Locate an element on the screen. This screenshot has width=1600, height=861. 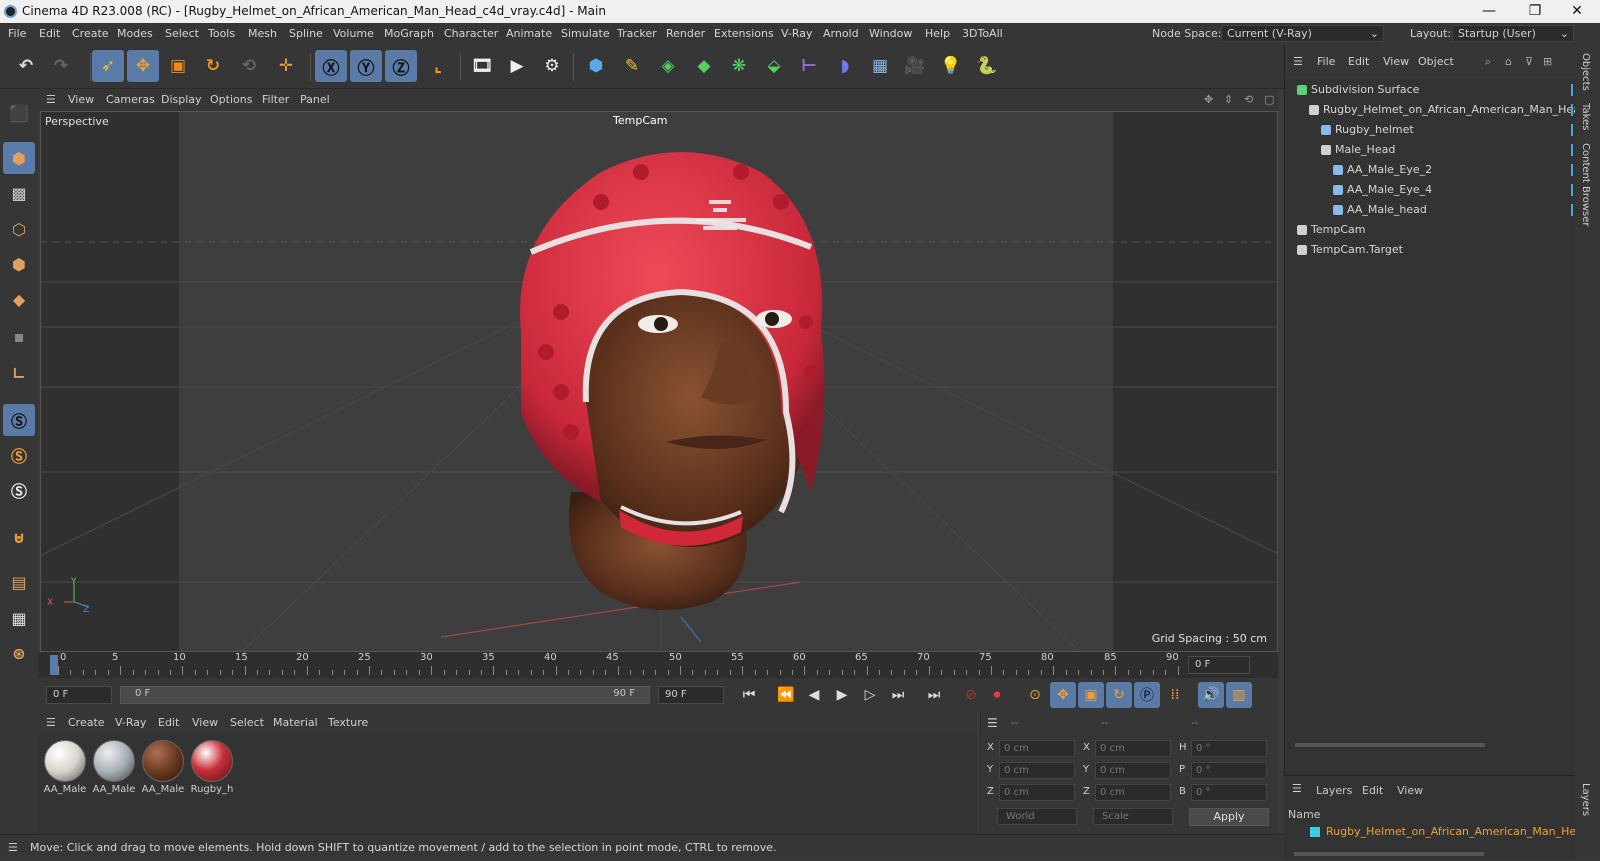
menu-window: Window is located at coordinates (890, 34).